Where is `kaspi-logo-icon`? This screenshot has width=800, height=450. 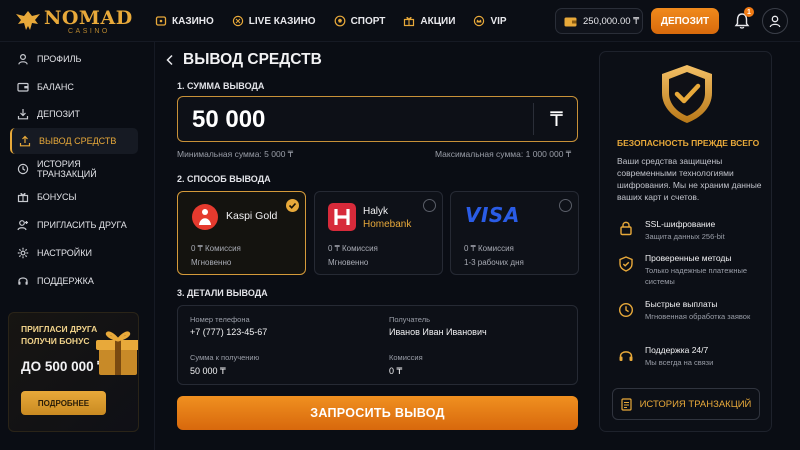 kaspi-logo-icon is located at coordinates (205, 217).